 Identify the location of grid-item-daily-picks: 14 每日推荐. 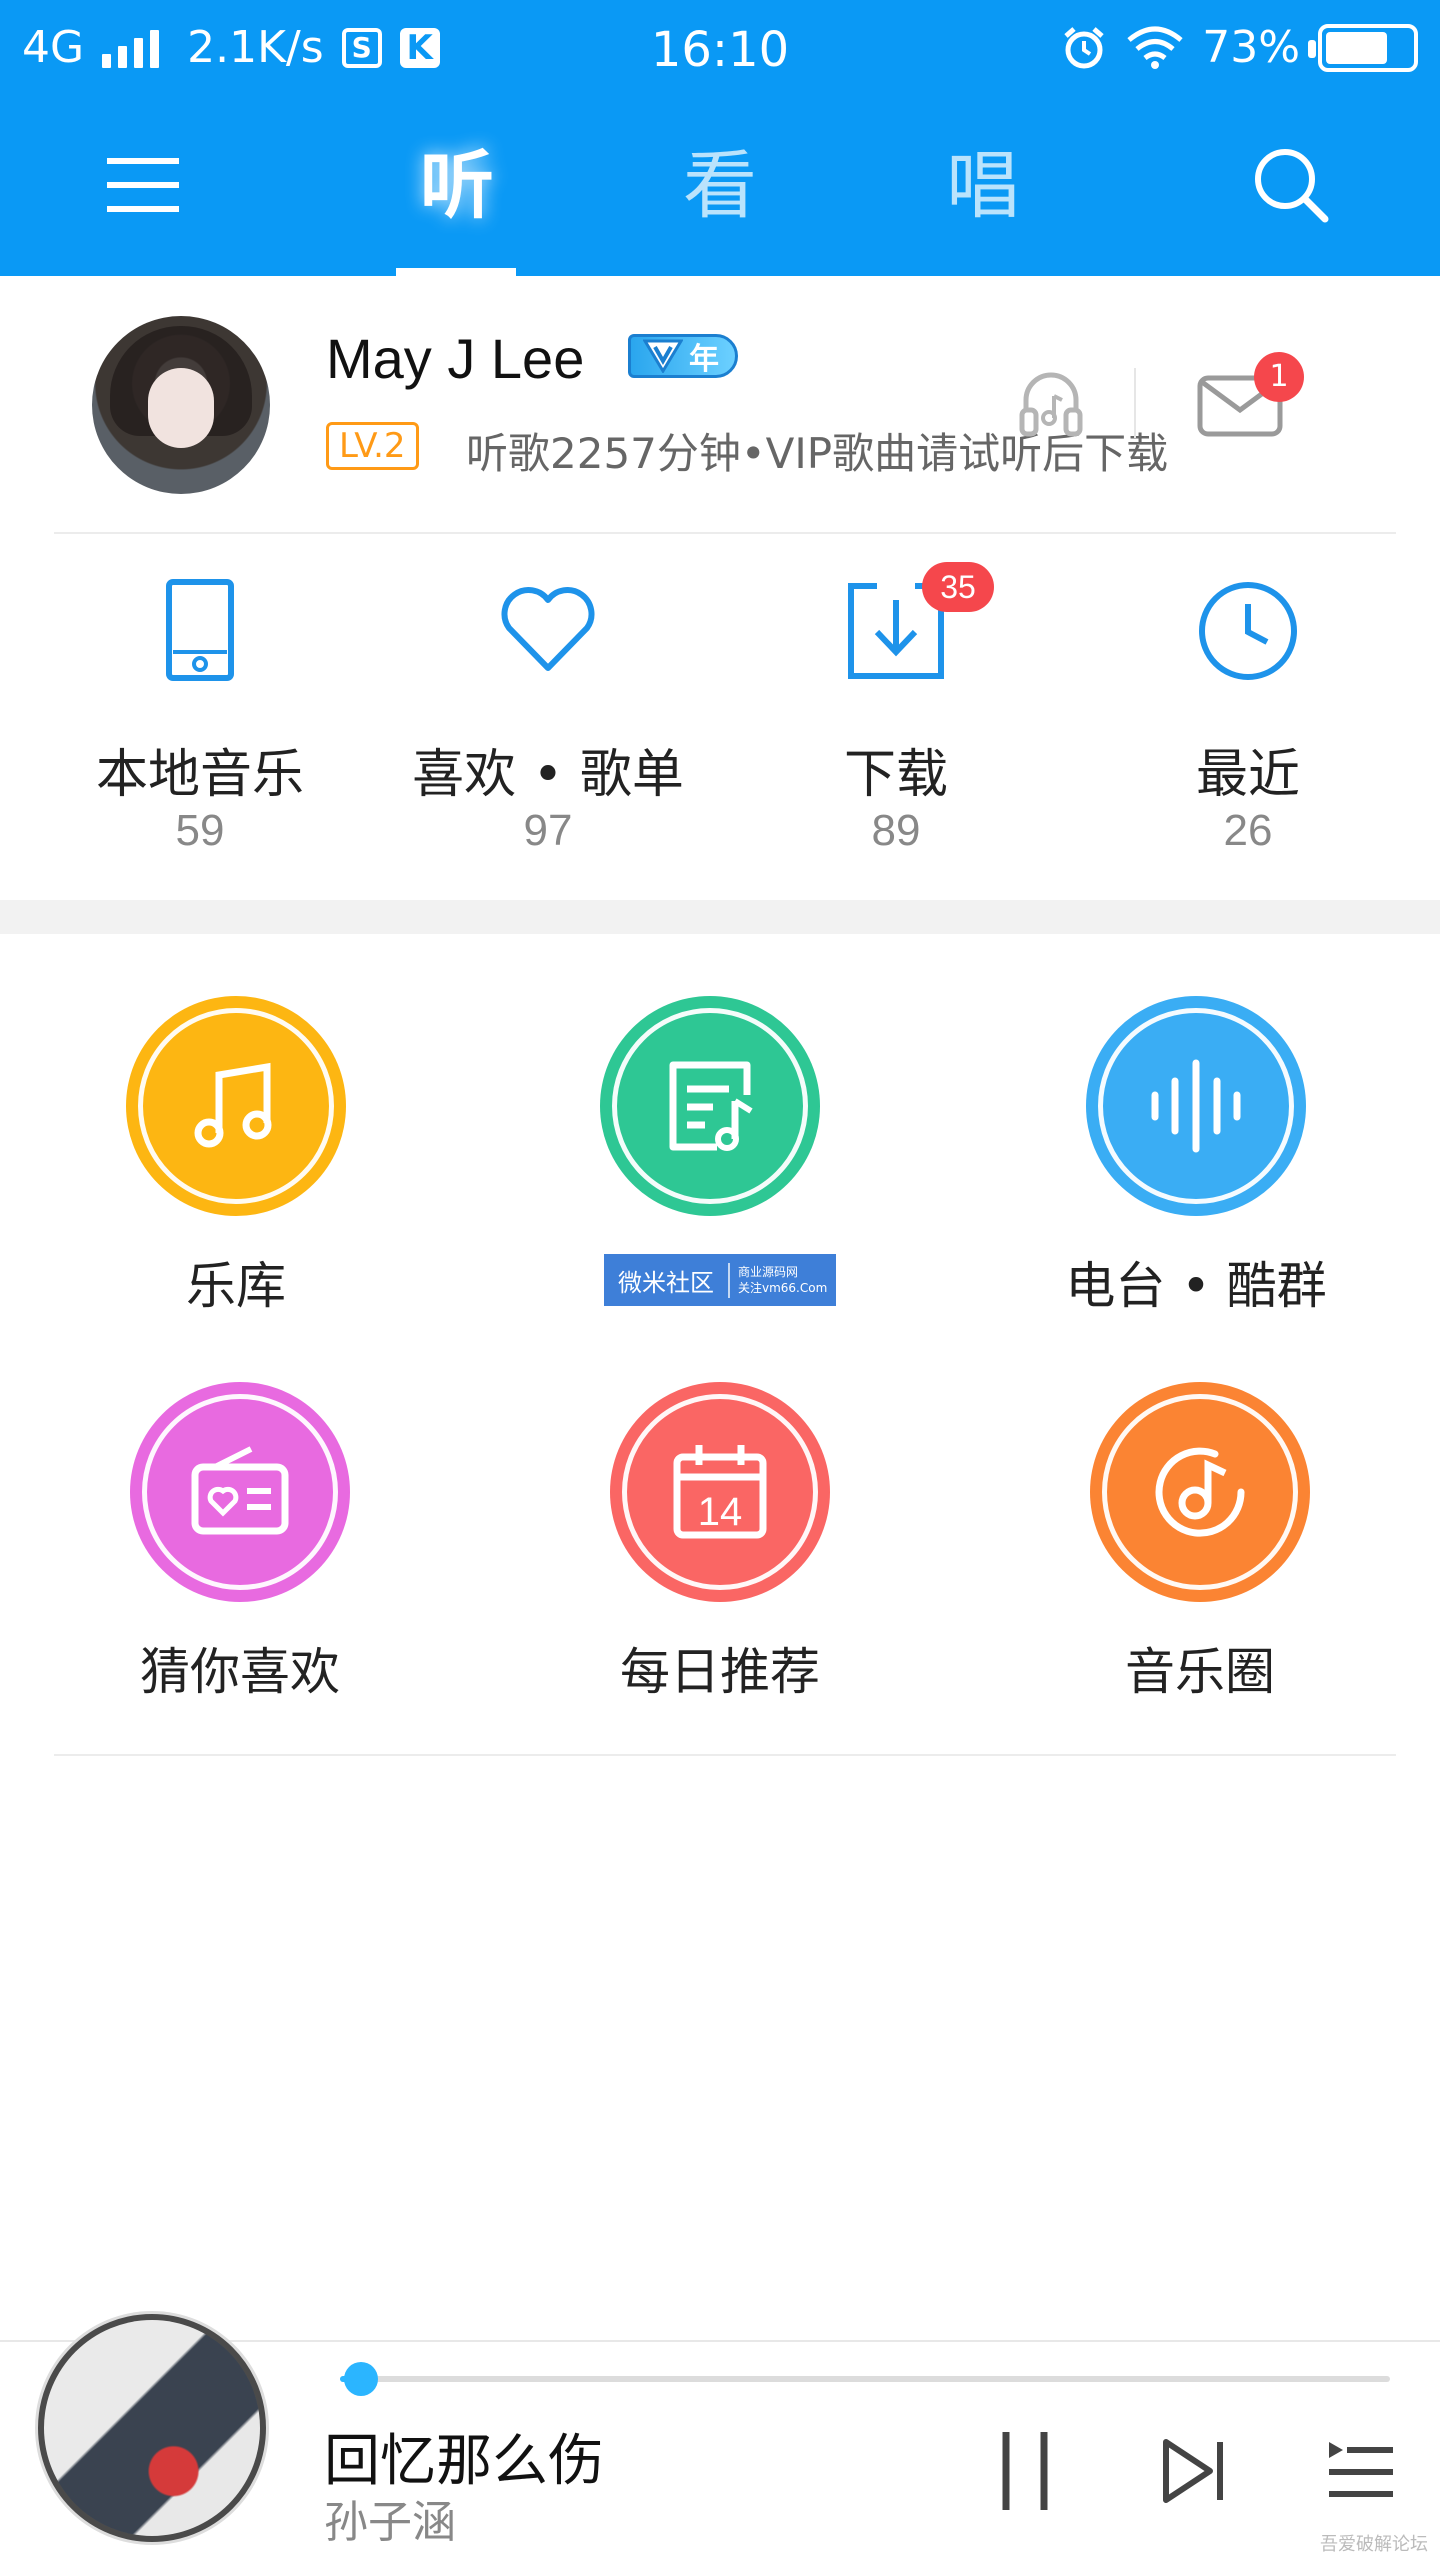
(720, 1562).